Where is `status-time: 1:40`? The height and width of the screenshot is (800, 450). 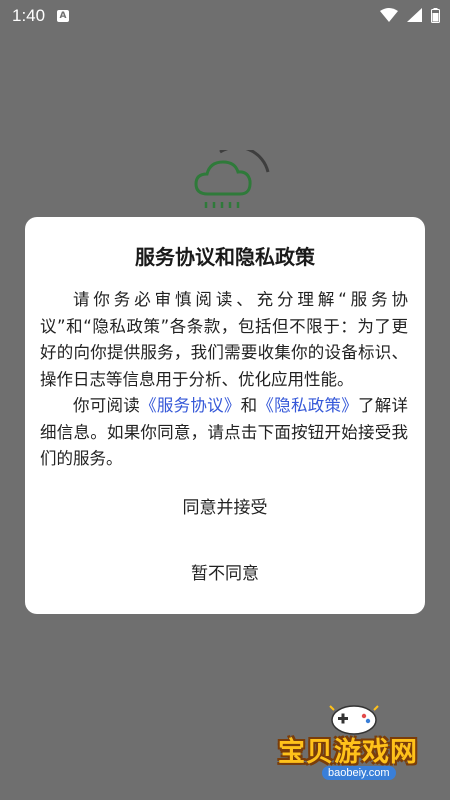 status-time: 1:40 is located at coordinates (29, 15).